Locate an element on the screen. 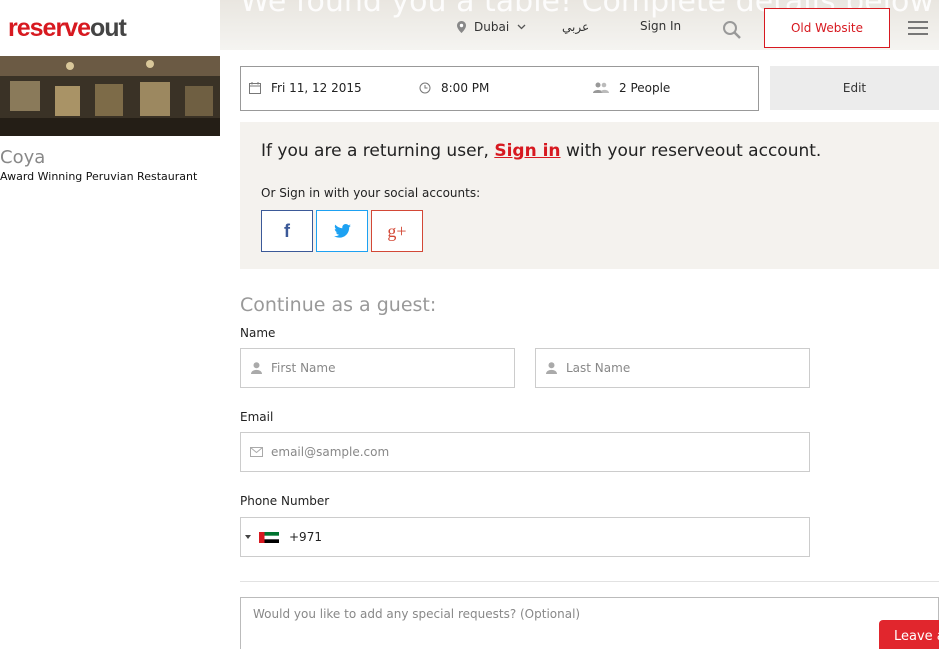 The image size is (939, 649). booking-summary: Fri 11, 12 2015 8:00 PM 2 People is located at coordinates (499, 88).